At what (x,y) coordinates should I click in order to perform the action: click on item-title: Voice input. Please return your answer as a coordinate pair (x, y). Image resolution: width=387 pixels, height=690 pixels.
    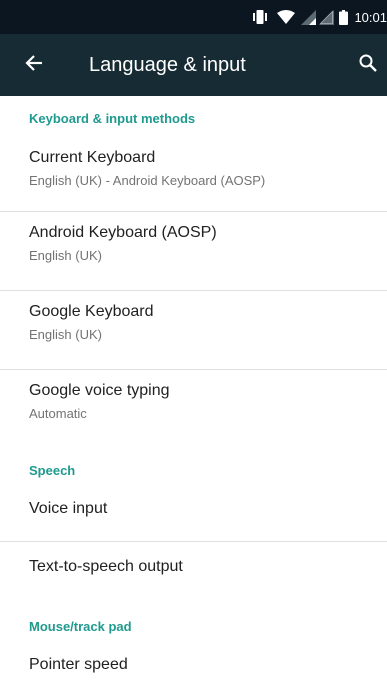
    Looking at the image, I should click on (68, 508).